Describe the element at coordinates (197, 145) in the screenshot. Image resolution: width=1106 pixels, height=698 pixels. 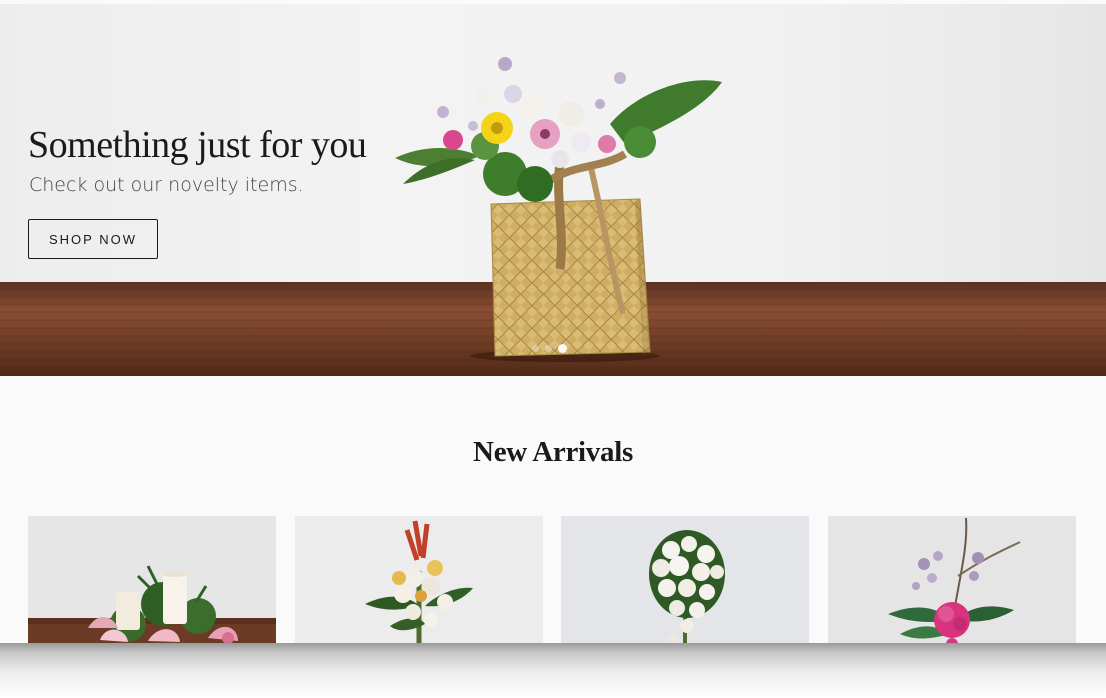
I see `hero-title: Something just for you` at that location.